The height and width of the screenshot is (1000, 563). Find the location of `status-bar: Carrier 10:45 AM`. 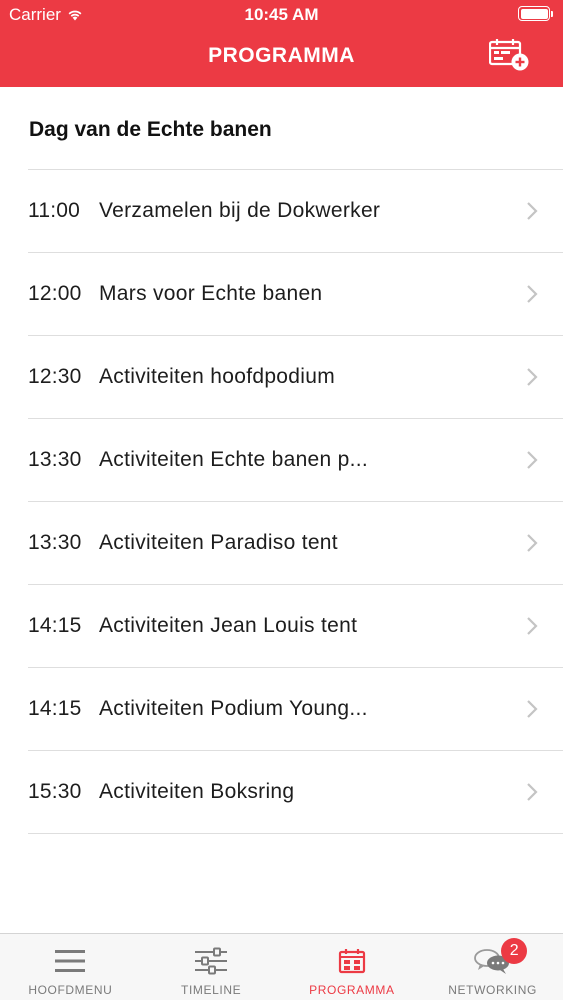

status-bar: Carrier 10:45 AM is located at coordinates (281, 15).